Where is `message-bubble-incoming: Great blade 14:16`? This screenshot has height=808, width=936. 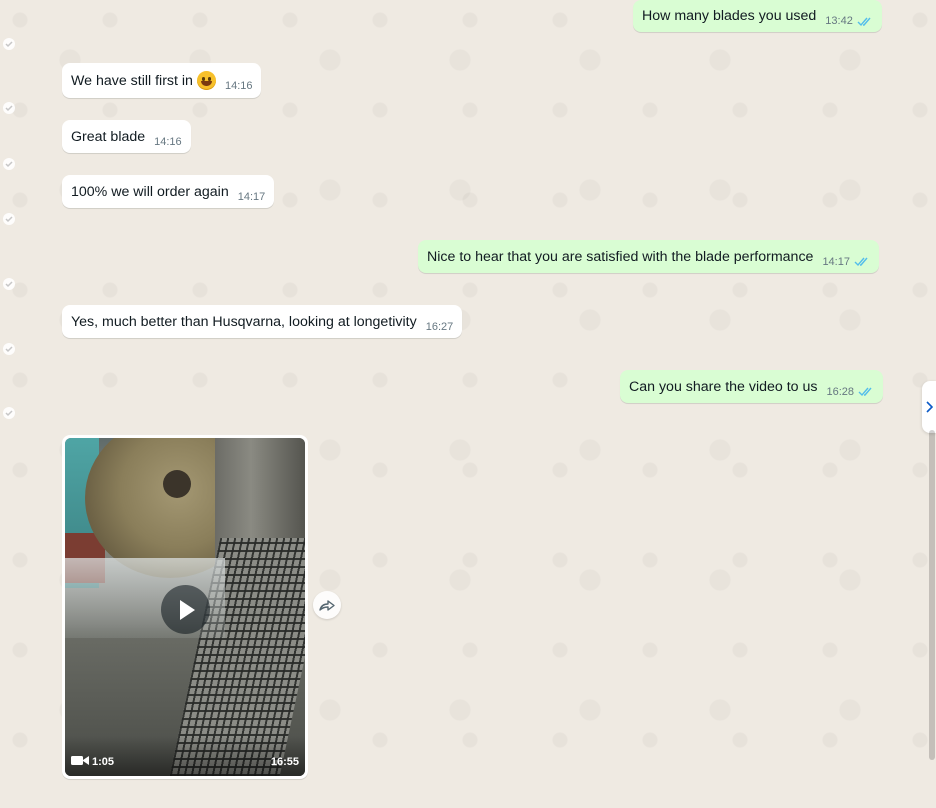
message-bubble-incoming: Great blade 14:16 is located at coordinates (126, 136).